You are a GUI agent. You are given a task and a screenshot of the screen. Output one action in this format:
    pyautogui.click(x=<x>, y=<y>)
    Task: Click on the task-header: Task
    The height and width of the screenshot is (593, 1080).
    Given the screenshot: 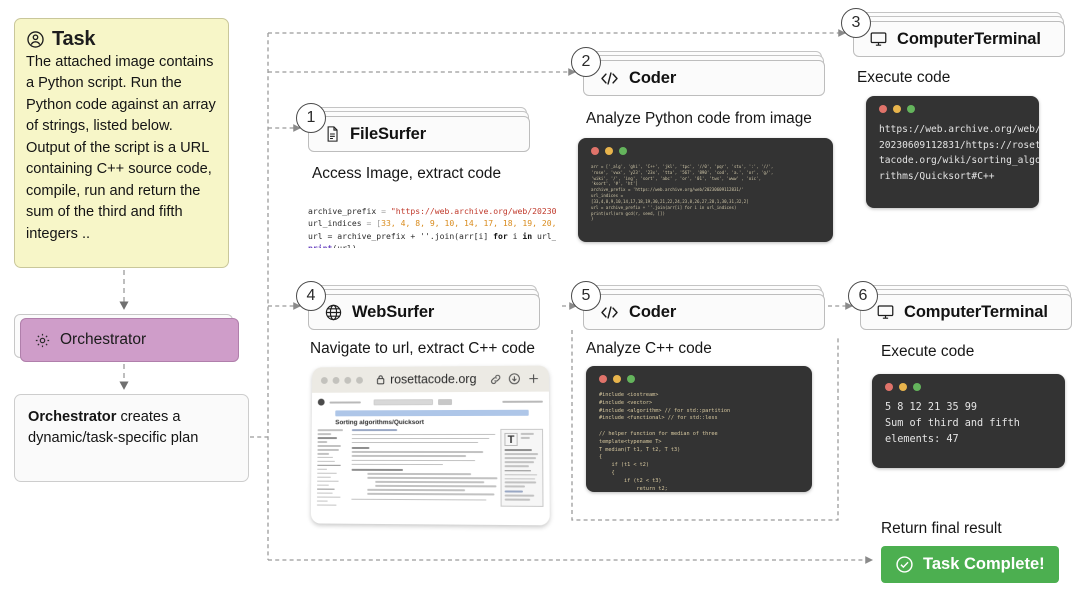 What is the action you would take?
    pyautogui.click(x=121, y=39)
    